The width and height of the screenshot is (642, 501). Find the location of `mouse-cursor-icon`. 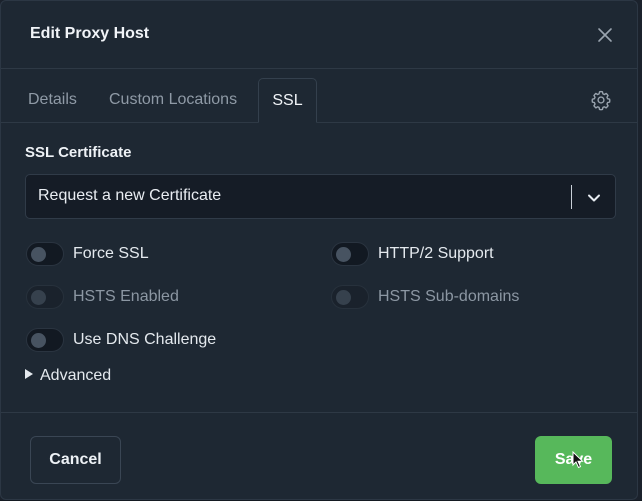

mouse-cursor-icon is located at coordinates (578, 460).